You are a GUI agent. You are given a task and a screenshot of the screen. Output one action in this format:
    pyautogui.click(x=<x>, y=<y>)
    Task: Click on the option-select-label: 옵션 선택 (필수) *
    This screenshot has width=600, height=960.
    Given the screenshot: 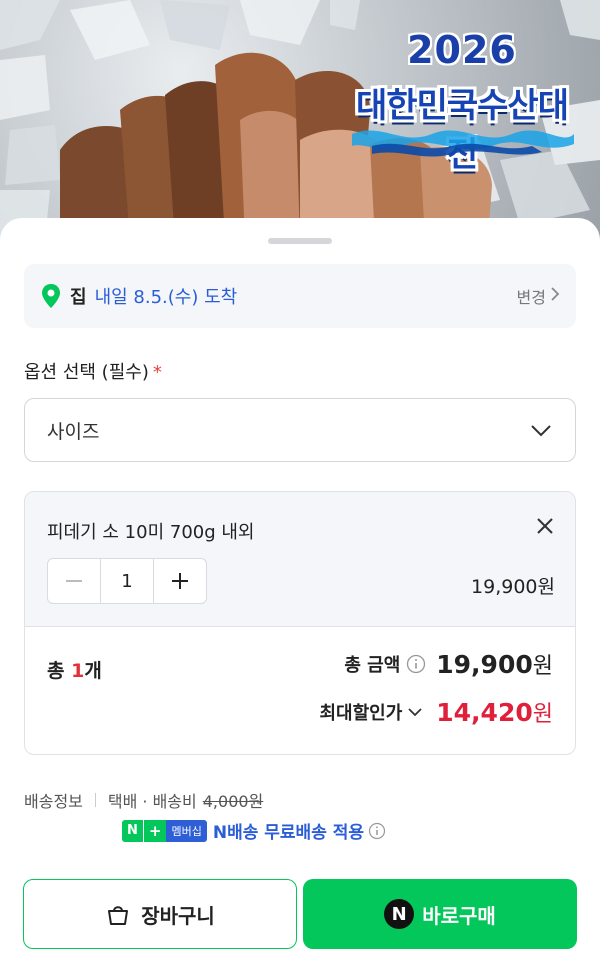 What is the action you would take?
    pyautogui.click(x=93, y=371)
    